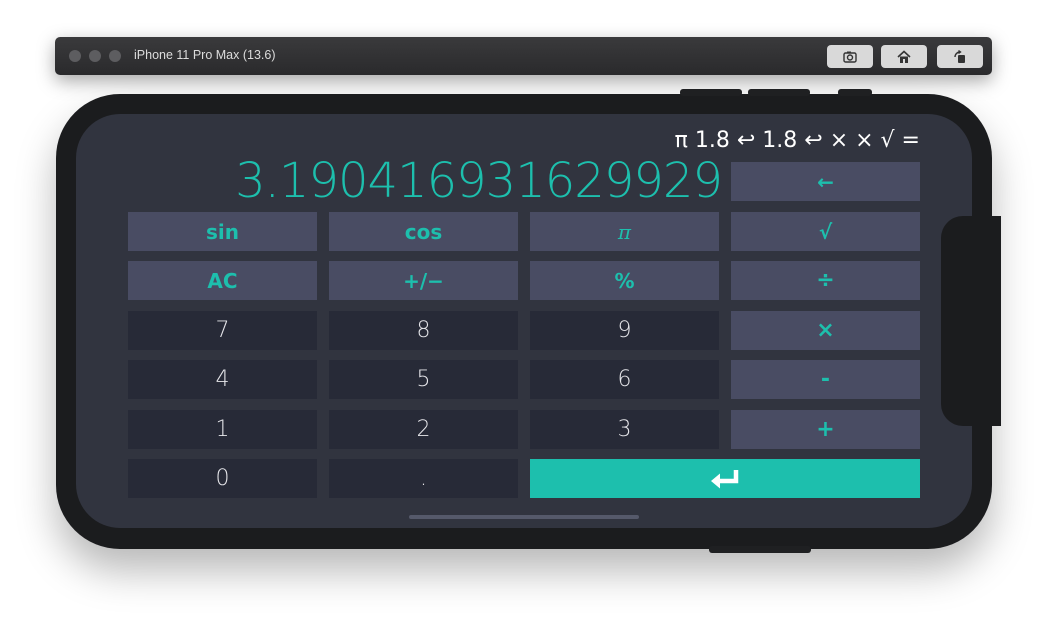 This screenshot has width=1048, height=631. What do you see at coordinates (523, 56) in the screenshot?
I see `simulator-title-bar: iPhone 11 Pro Max (13.6)` at bounding box center [523, 56].